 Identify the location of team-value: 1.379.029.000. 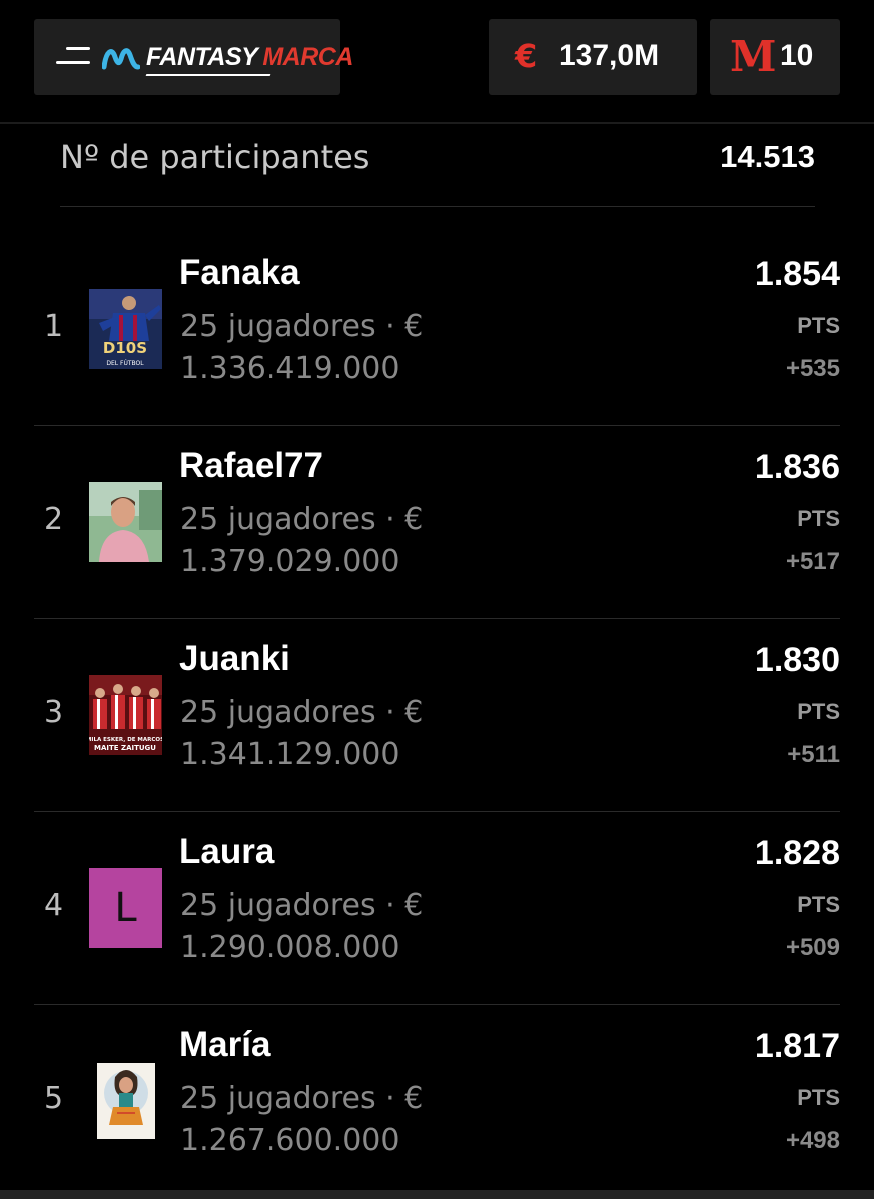
(290, 561).